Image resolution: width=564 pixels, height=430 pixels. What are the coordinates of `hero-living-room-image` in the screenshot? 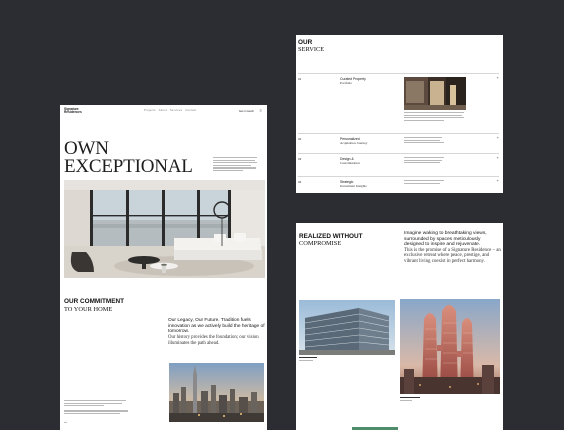 It's located at (164, 229).